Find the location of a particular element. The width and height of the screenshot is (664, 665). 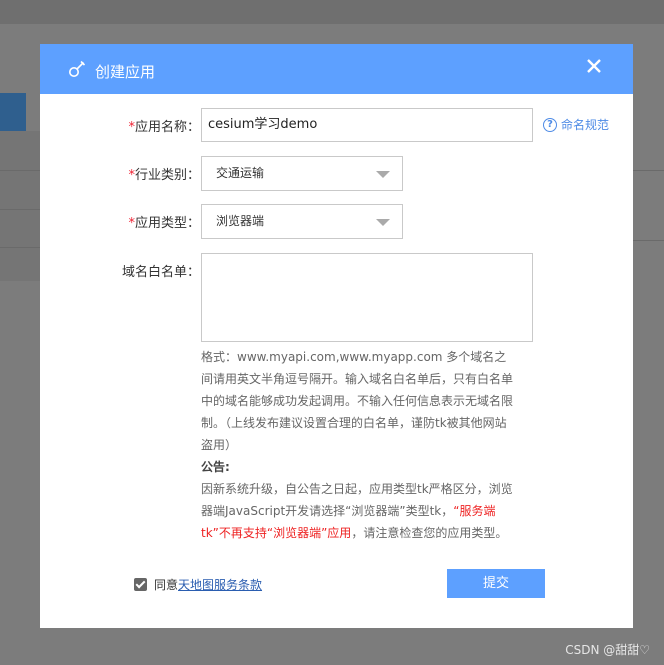

app-type-label: *应用类型： is located at coordinates (120, 221).